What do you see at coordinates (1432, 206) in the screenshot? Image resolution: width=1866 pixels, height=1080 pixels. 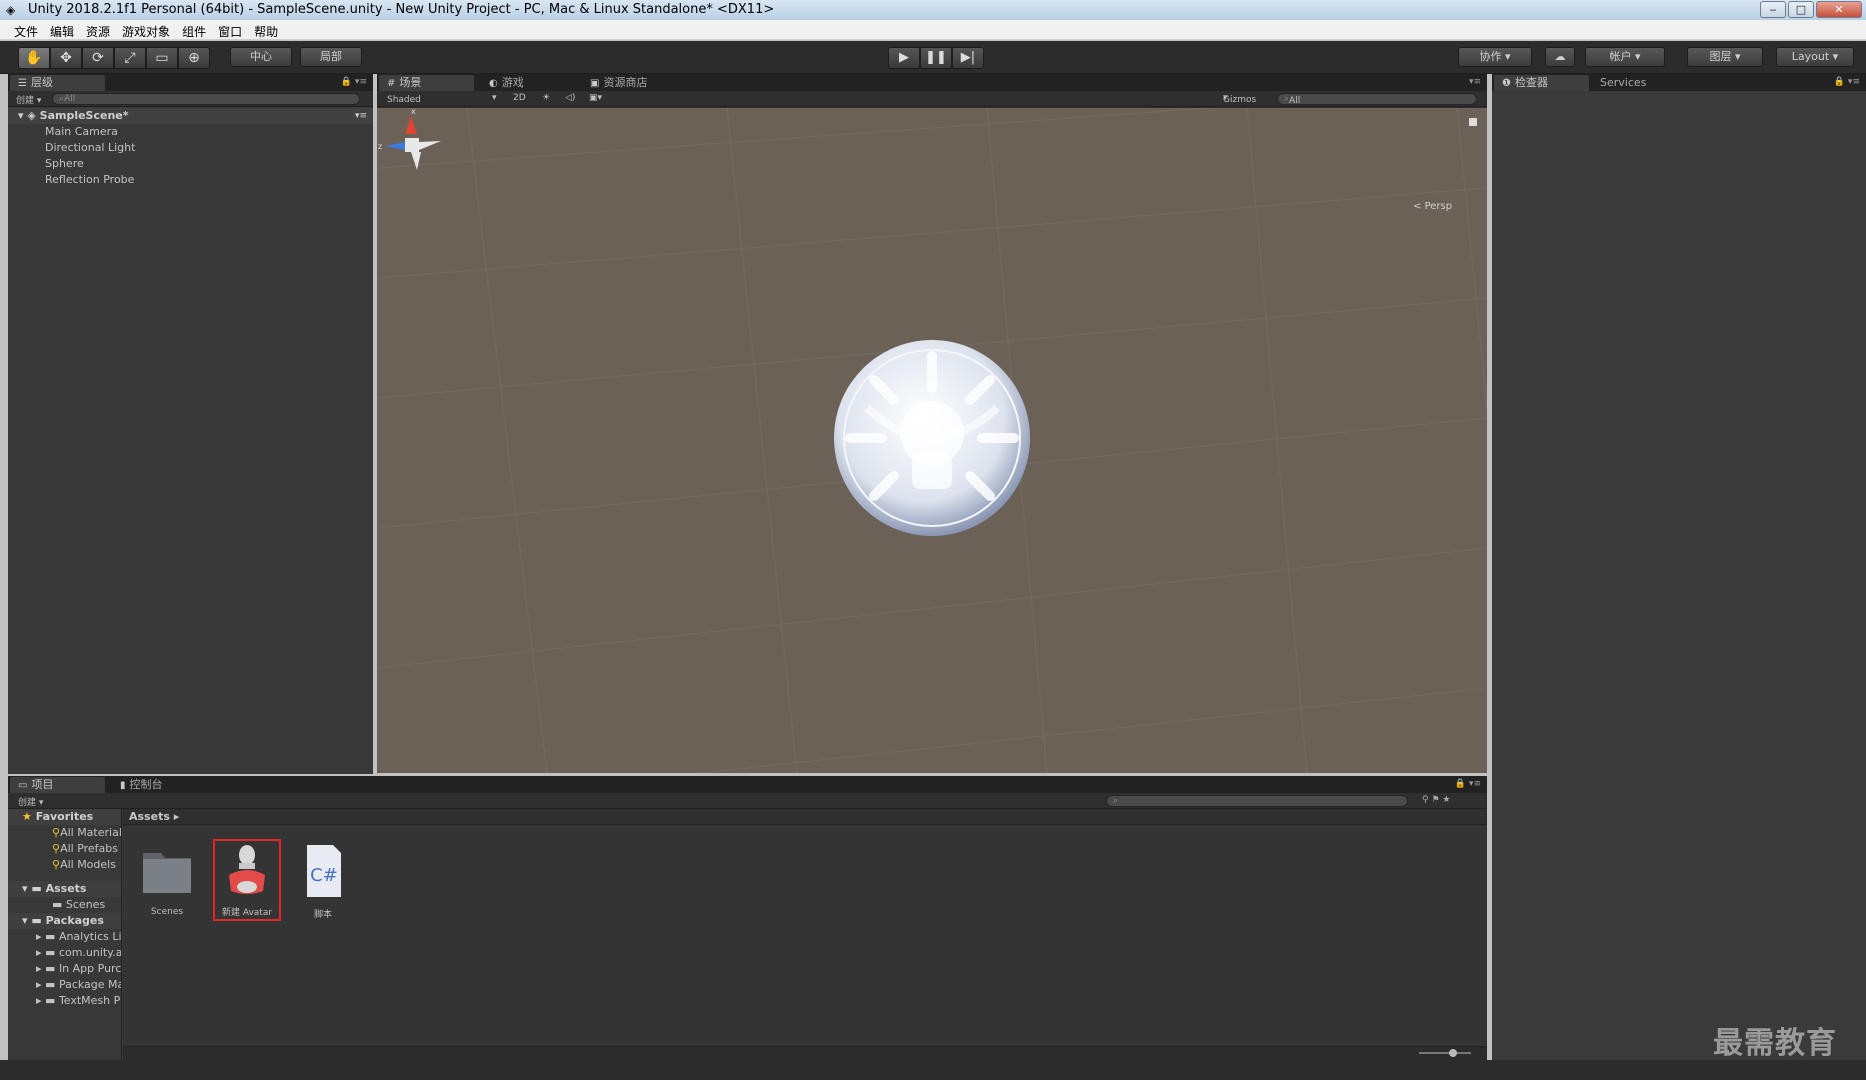 I see `projection-label: < Persp` at bounding box center [1432, 206].